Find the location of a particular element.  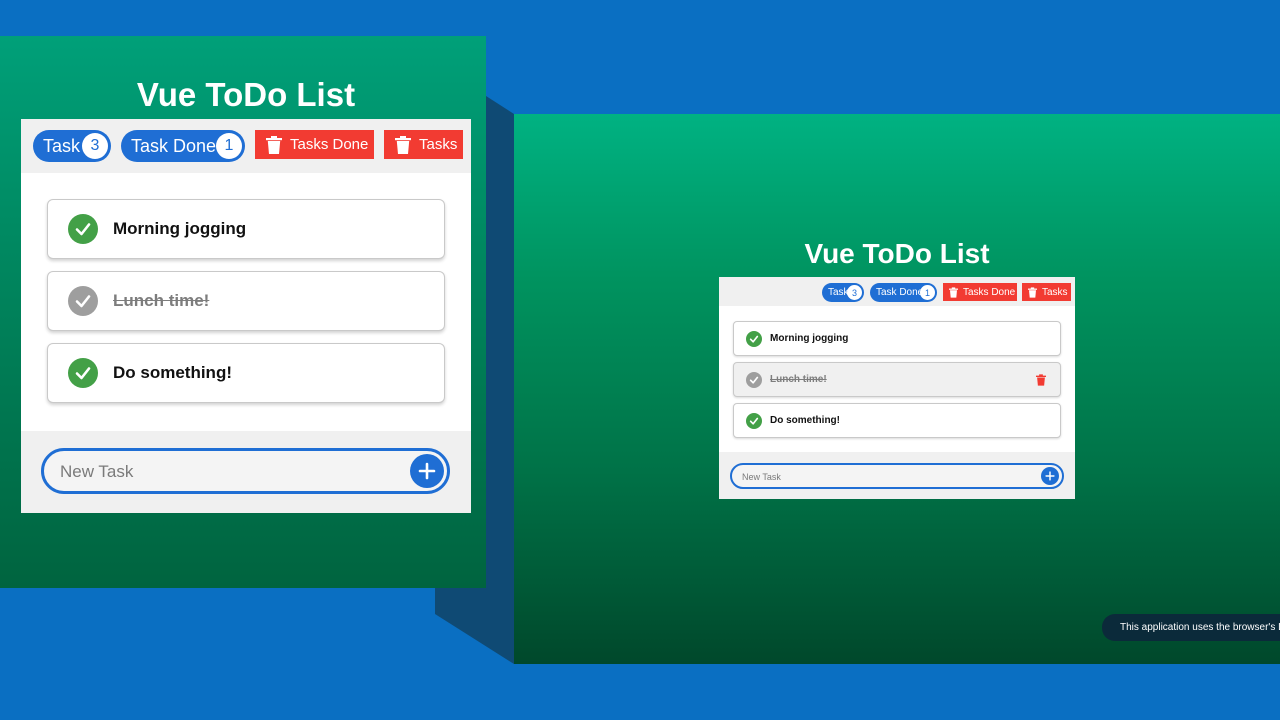

delete-task-icon is located at coordinates (1041, 380).